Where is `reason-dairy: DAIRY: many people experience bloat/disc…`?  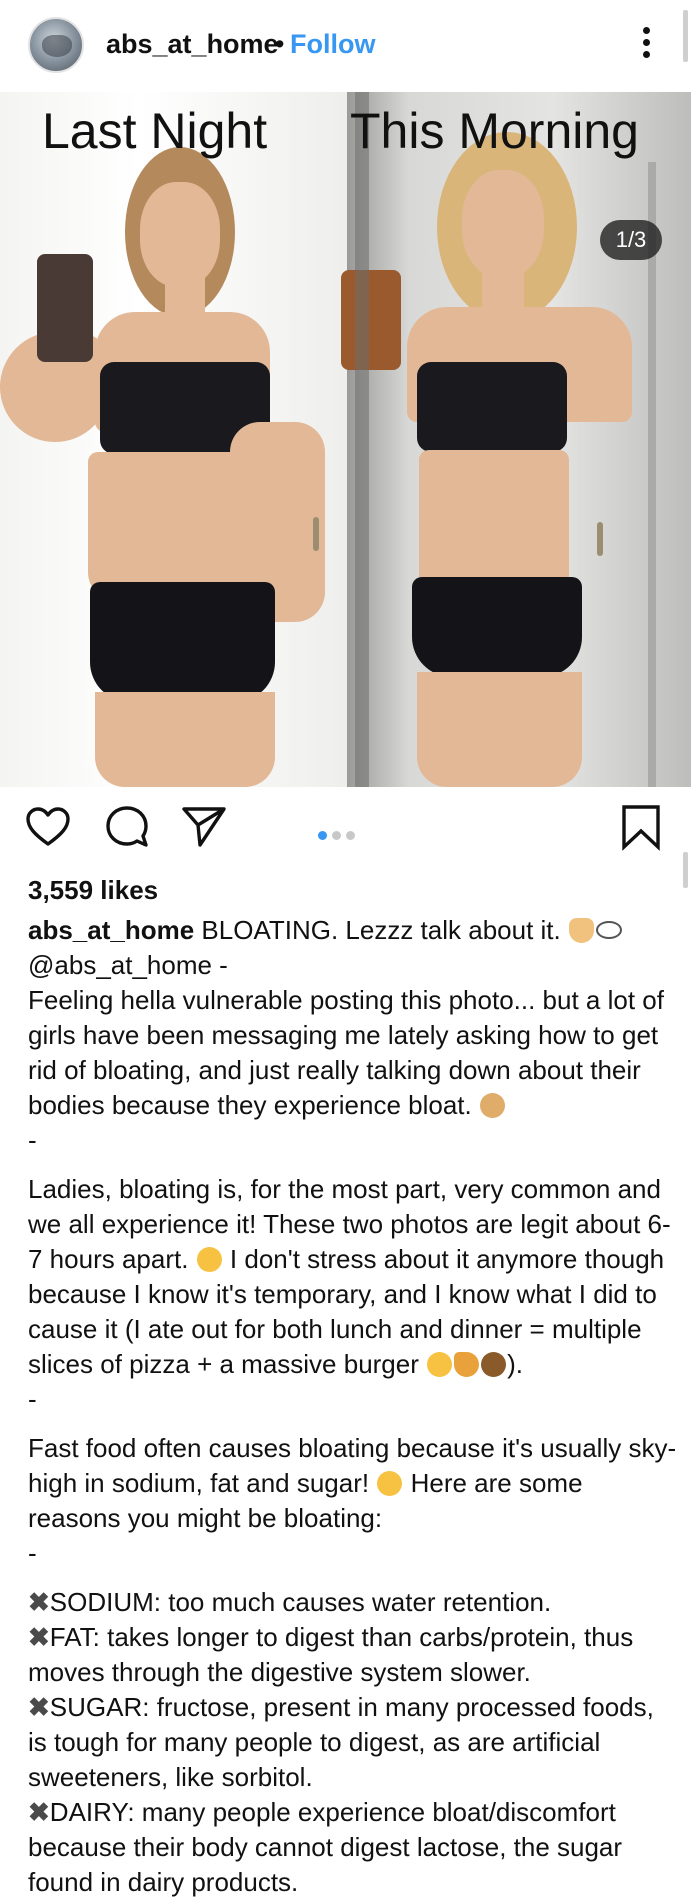
reason-dairy: DAIRY: many people experience bloat/disc… is located at coordinates (325, 1847).